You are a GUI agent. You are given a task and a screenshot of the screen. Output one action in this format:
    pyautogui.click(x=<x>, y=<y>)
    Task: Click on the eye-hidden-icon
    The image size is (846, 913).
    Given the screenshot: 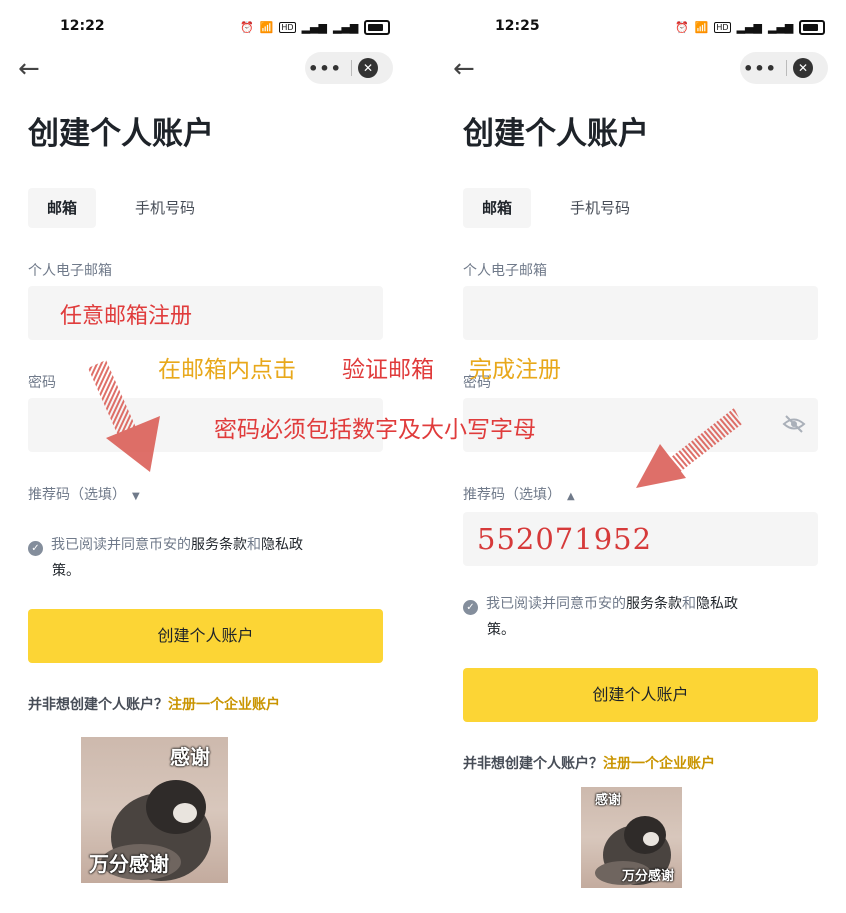 What is the action you would take?
    pyautogui.click(x=794, y=424)
    